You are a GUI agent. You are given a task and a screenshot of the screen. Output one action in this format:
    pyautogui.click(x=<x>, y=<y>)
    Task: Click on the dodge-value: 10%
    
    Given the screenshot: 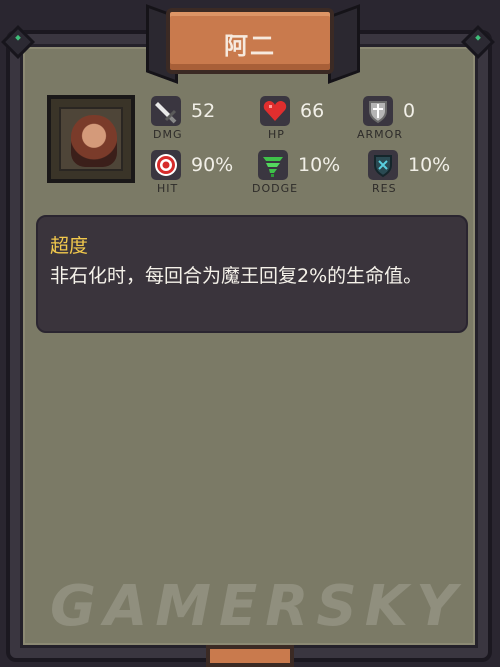 What is the action you would take?
    pyautogui.click(x=319, y=165)
    